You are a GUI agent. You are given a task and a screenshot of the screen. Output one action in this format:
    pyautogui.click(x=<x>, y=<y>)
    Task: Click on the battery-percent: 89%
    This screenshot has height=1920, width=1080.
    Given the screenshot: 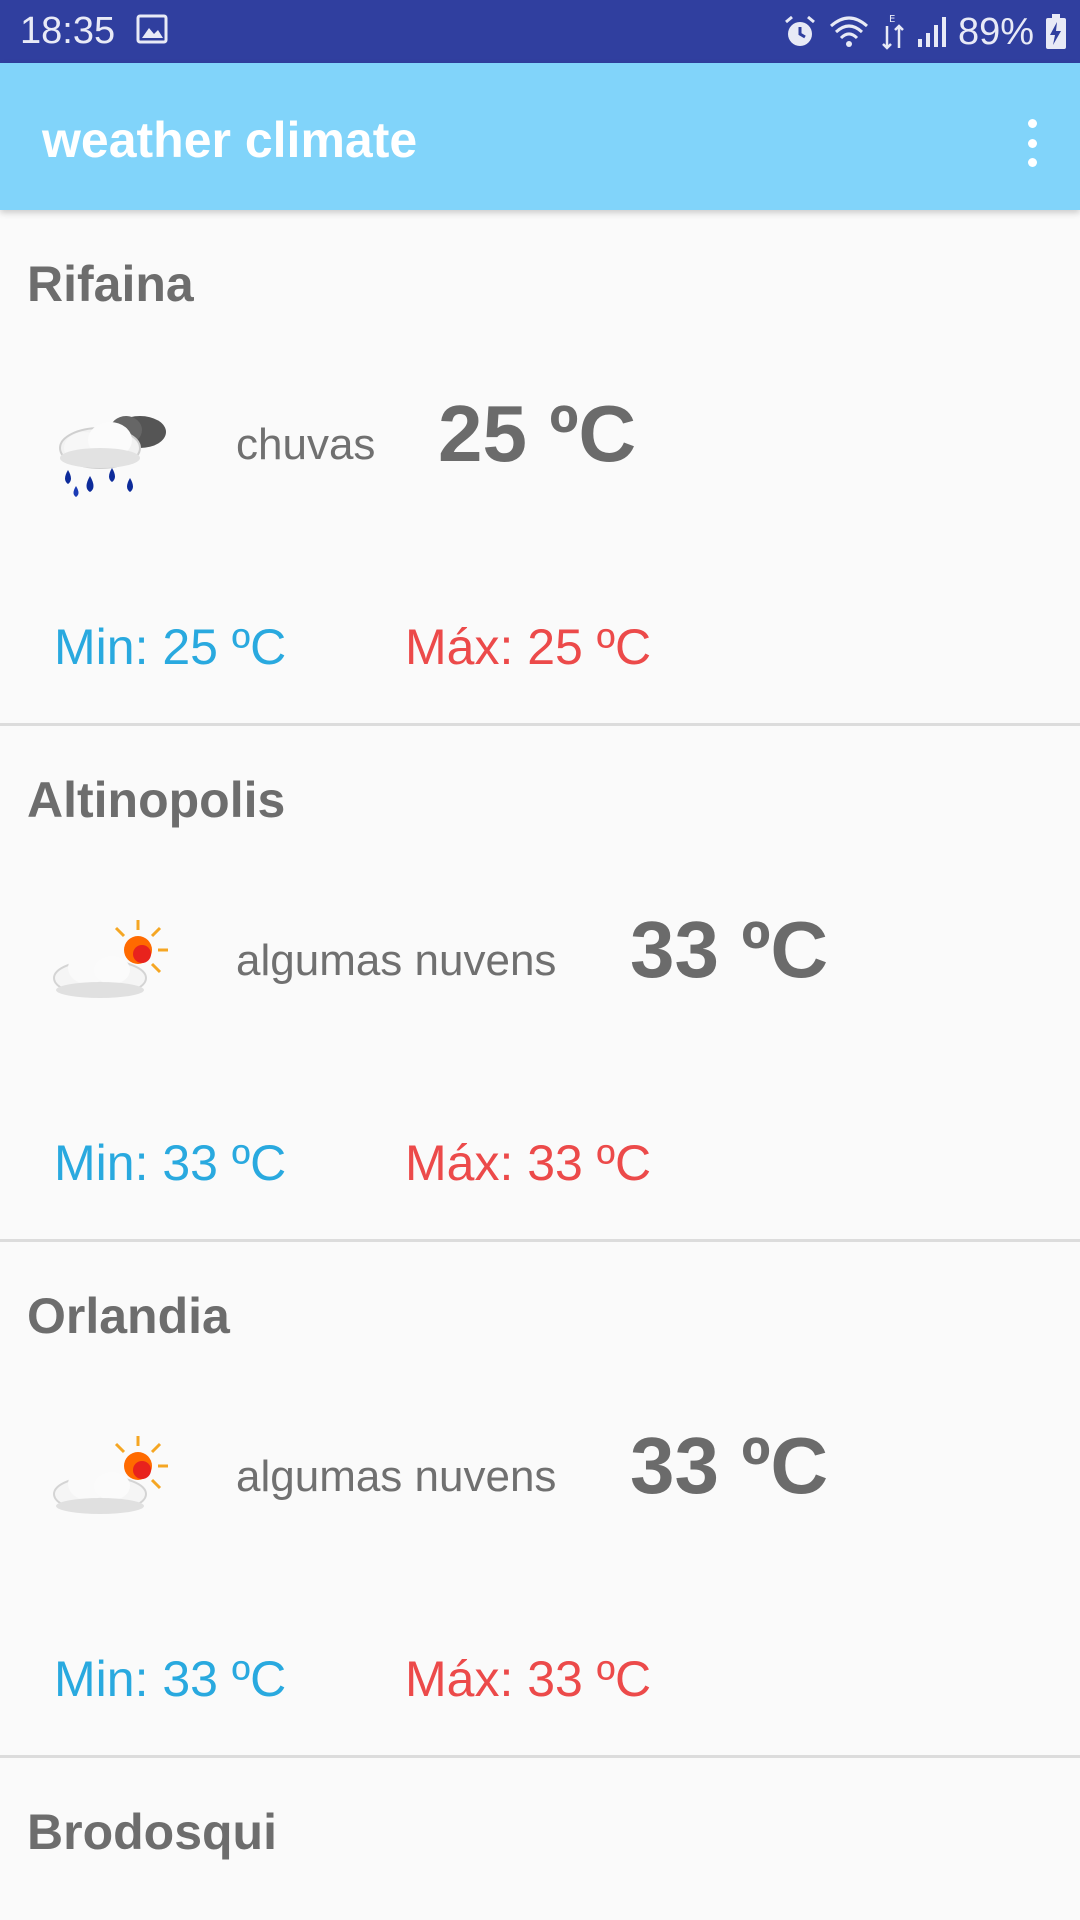 What is the action you would take?
    pyautogui.click(x=995, y=31)
    